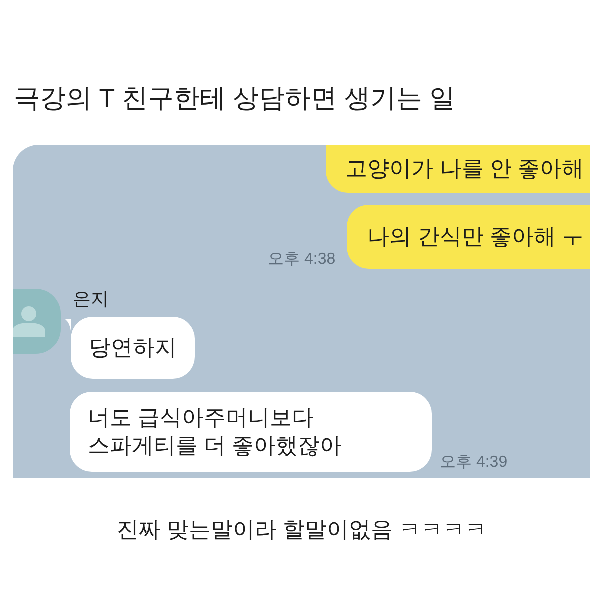 Image resolution: width=600 pixels, height=600 pixels. What do you see at coordinates (133, 348) in the screenshot?
I see `message-bubble: 당연하지` at bounding box center [133, 348].